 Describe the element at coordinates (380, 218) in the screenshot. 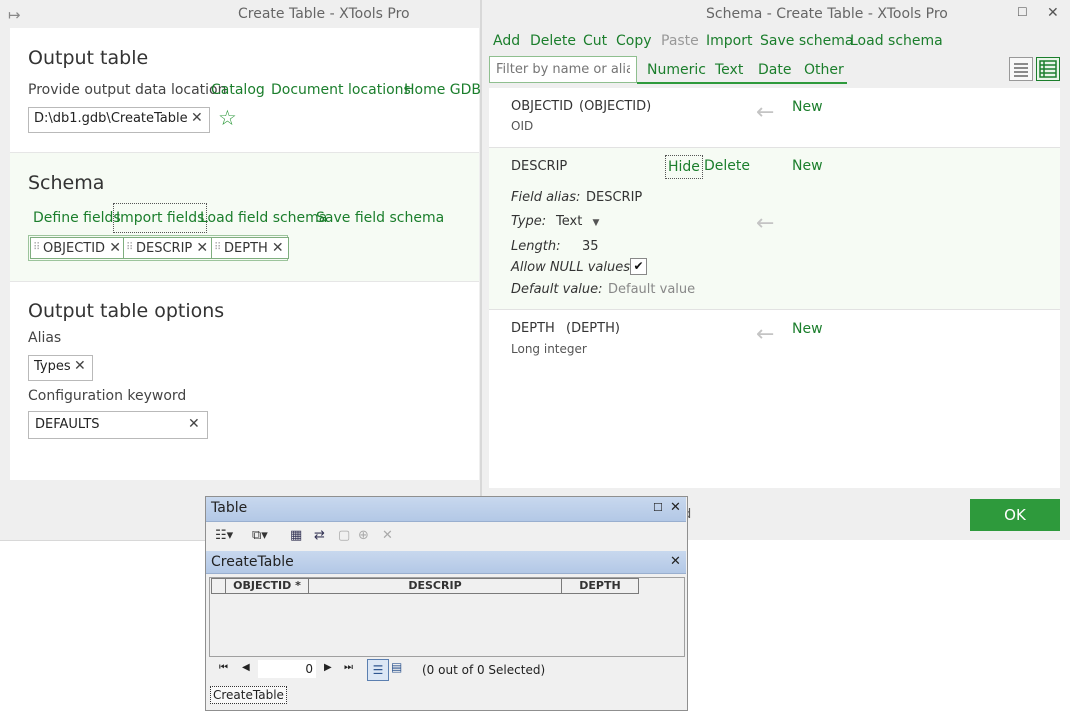

I see `save-field-schema-link: Save field schema` at that location.